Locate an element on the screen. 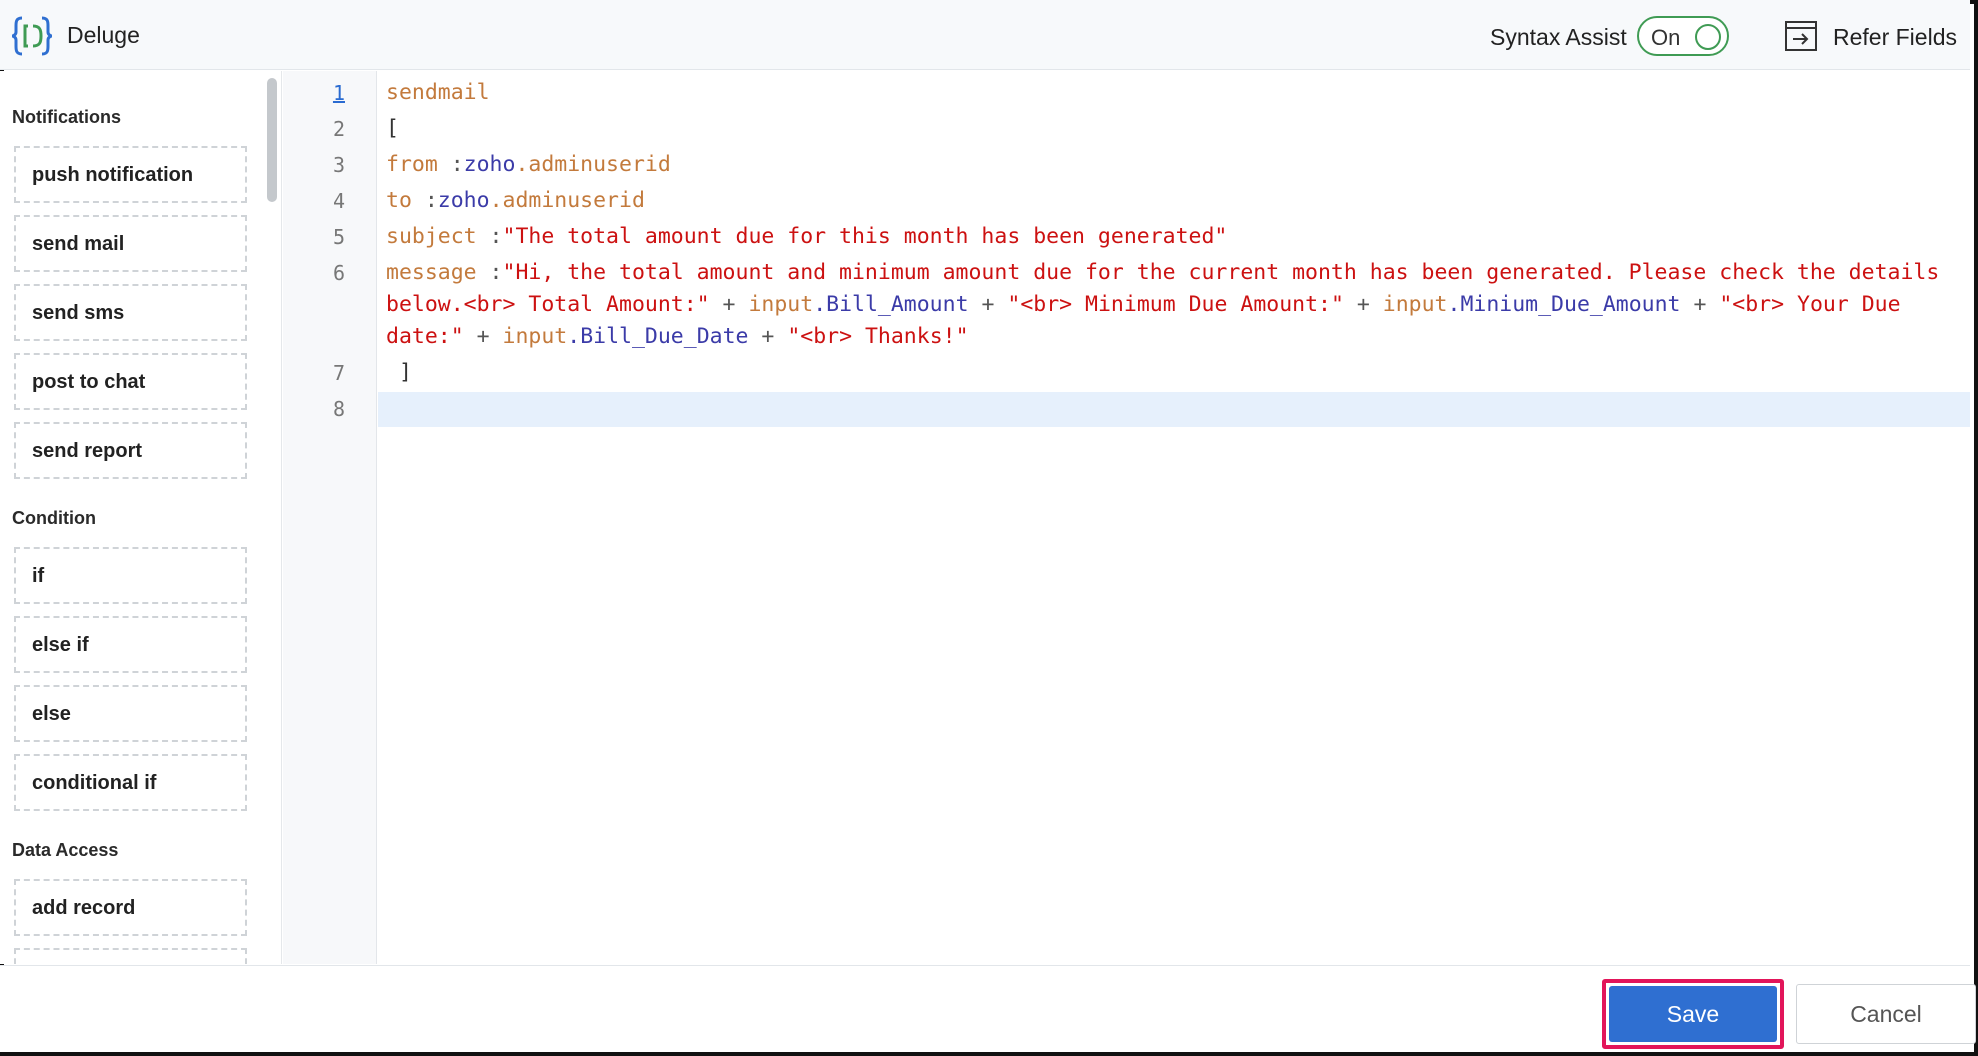 This screenshot has height=1056, width=1978. snippet-send-report: send report is located at coordinates (130, 450).